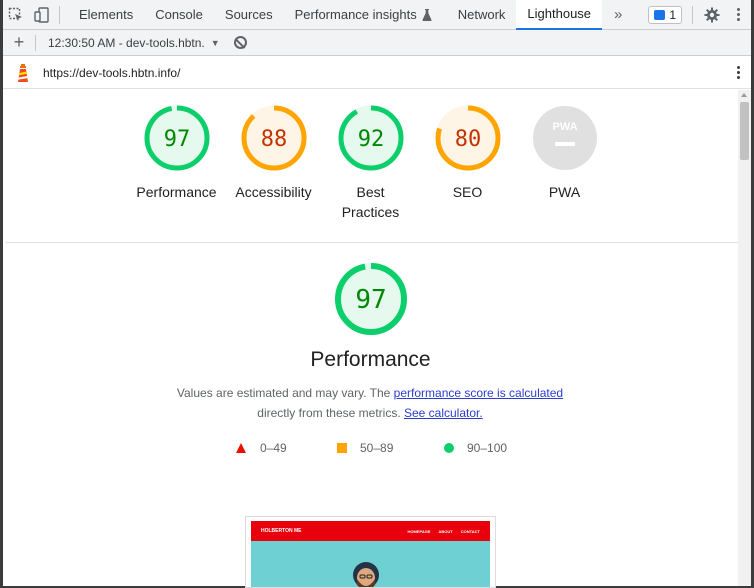 This screenshot has height=588, width=754. What do you see at coordinates (370, 202) in the screenshot?
I see `gauge-best-practices-label: Best Practices` at bounding box center [370, 202].